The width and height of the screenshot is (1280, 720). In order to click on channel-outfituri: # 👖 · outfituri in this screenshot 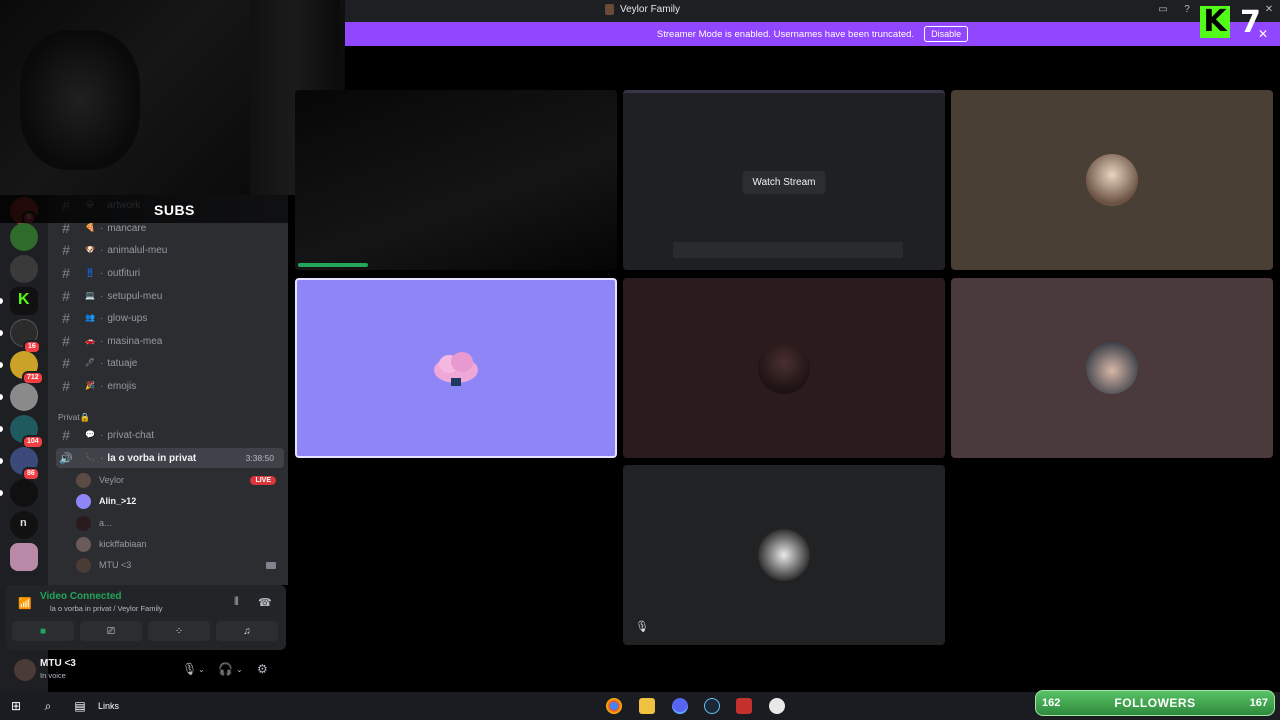, I will do `click(170, 273)`.